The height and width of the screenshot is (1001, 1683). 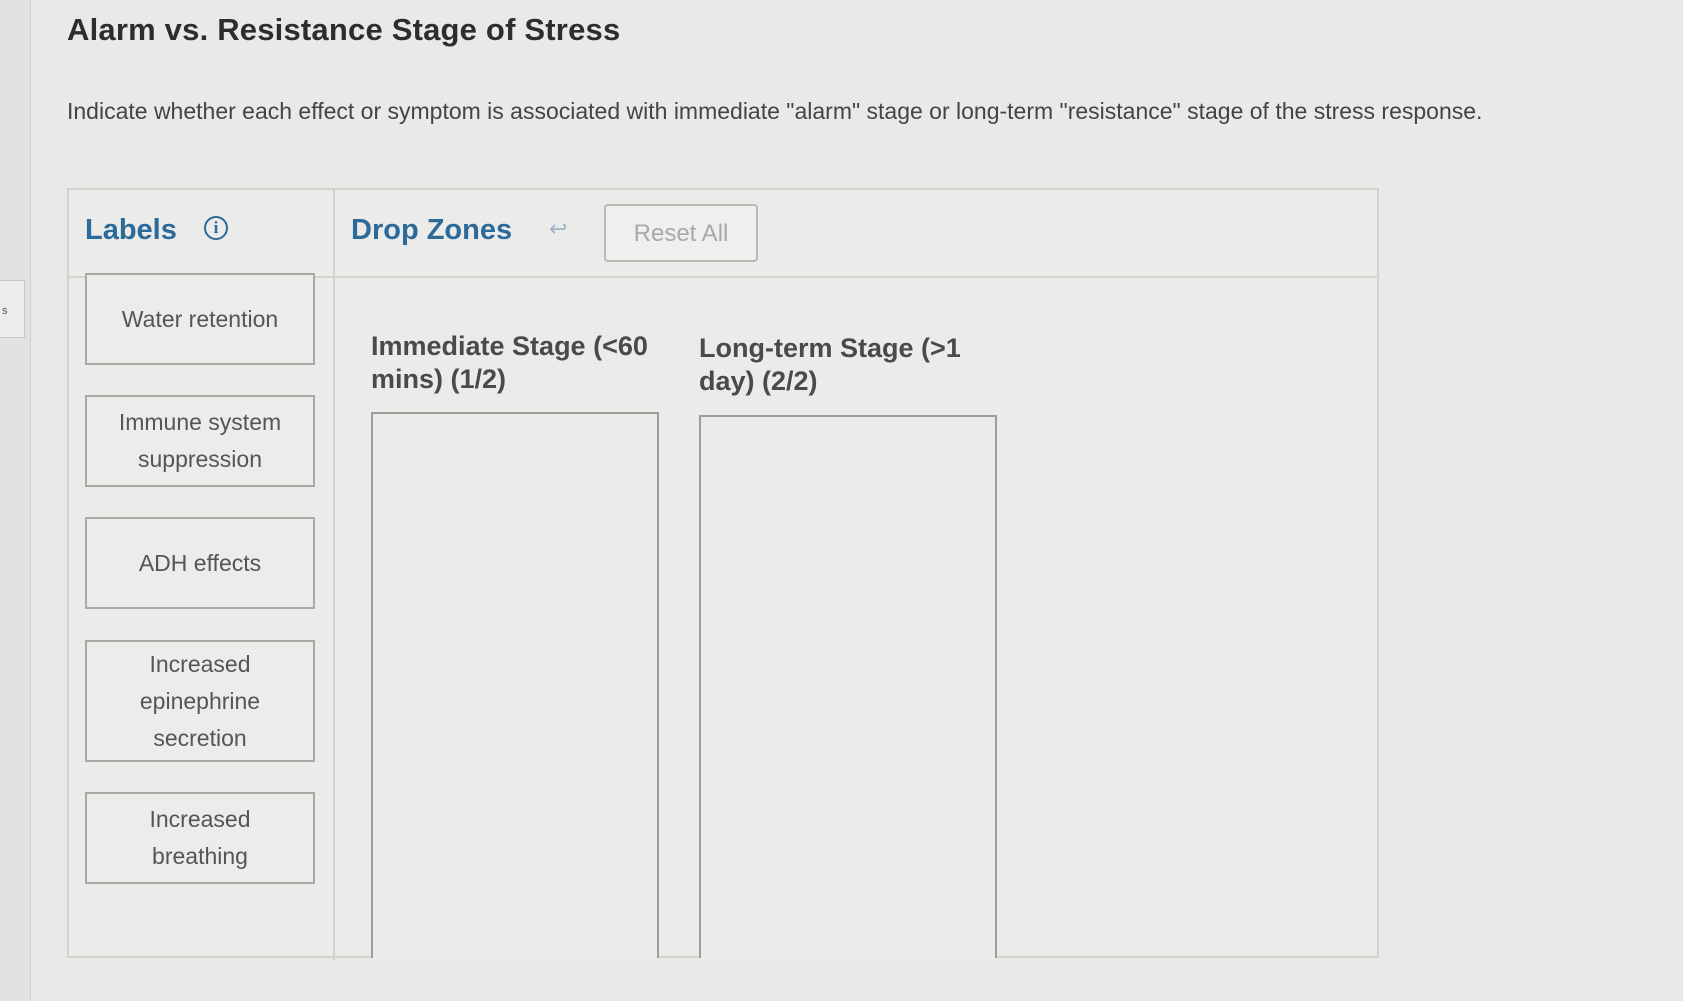 I want to click on labels-column-divider, so click(x=334, y=575).